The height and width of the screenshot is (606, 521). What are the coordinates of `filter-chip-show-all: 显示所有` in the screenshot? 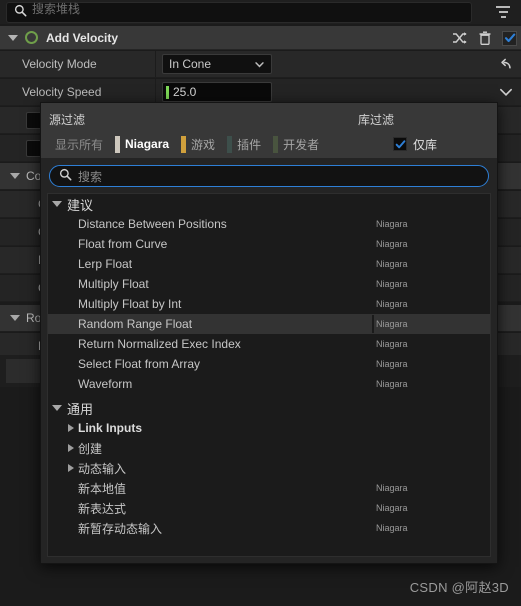 It's located at (78, 144).